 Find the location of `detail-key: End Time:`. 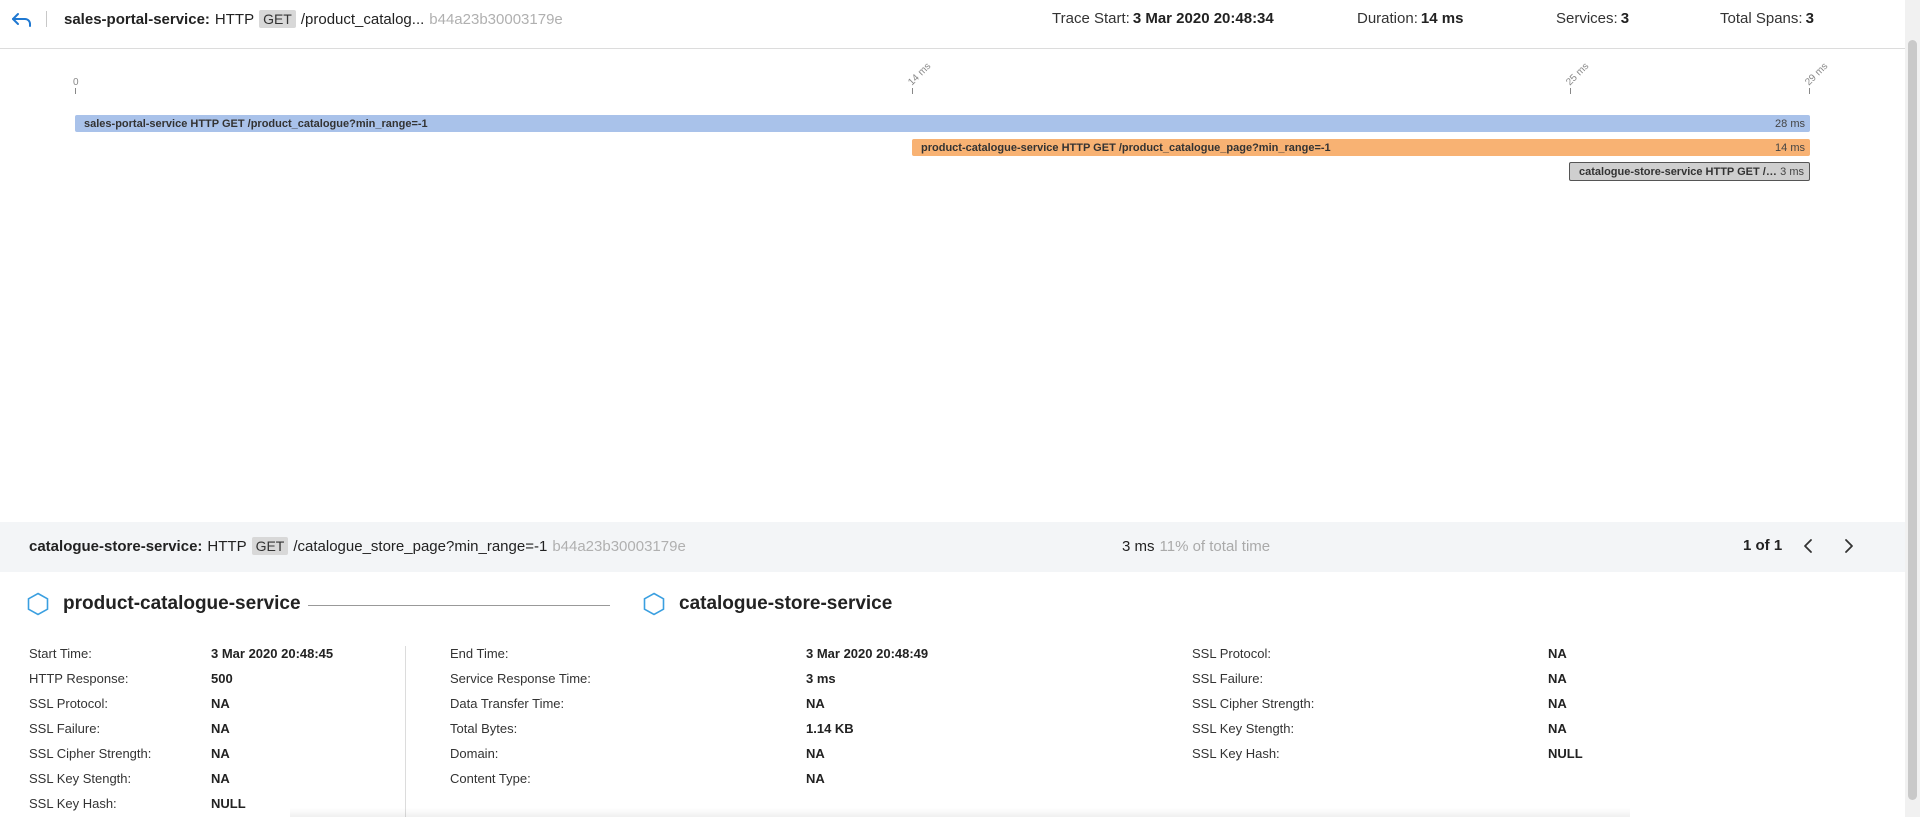

detail-key: End Time: is located at coordinates (479, 653).